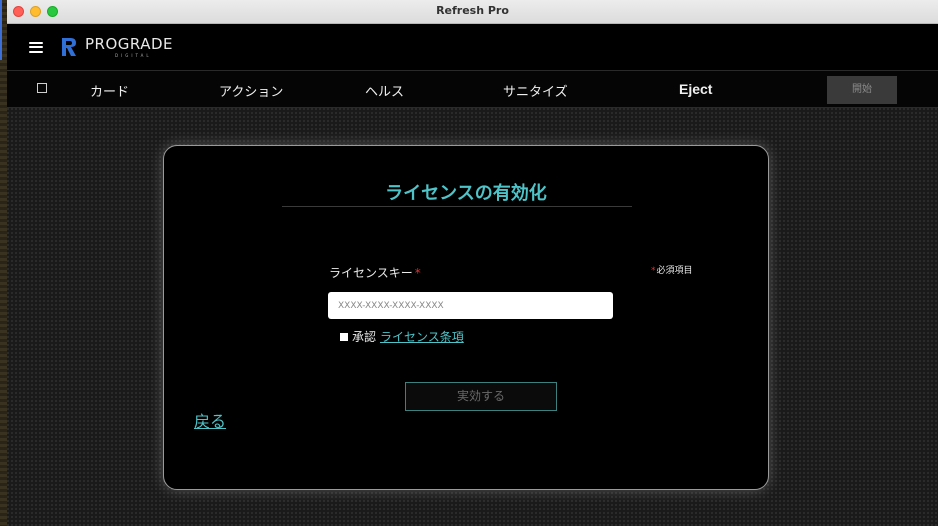 The height and width of the screenshot is (526, 938). What do you see at coordinates (535, 90) in the screenshot?
I see `tab-sanitize: サニタイズ` at bounding box center [535, 90].